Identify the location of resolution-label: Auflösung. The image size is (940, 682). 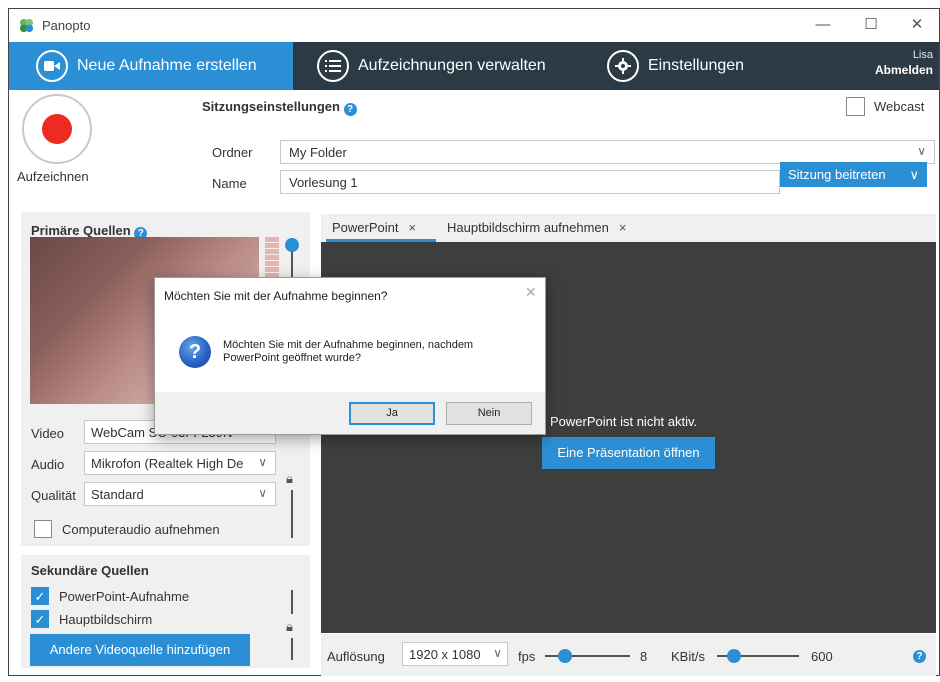
(356, 656).